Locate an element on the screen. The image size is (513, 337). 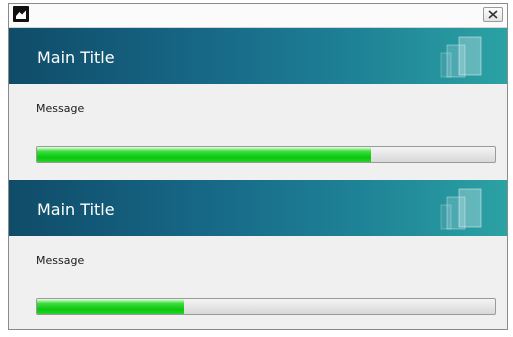
app-icon is located at coordinates (21, 14).